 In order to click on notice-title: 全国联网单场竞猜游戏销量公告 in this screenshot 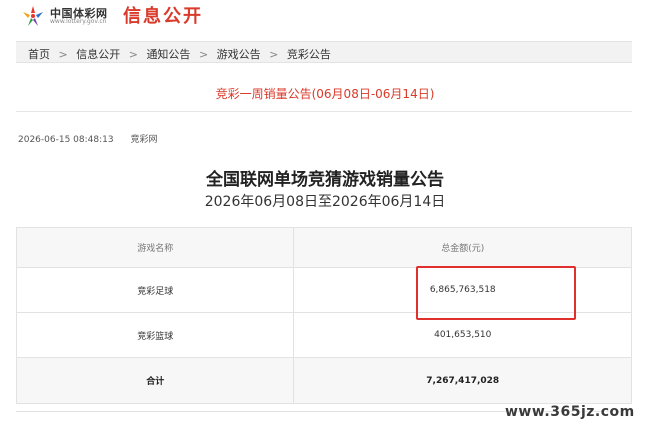, I will do `click(325, 180)`.